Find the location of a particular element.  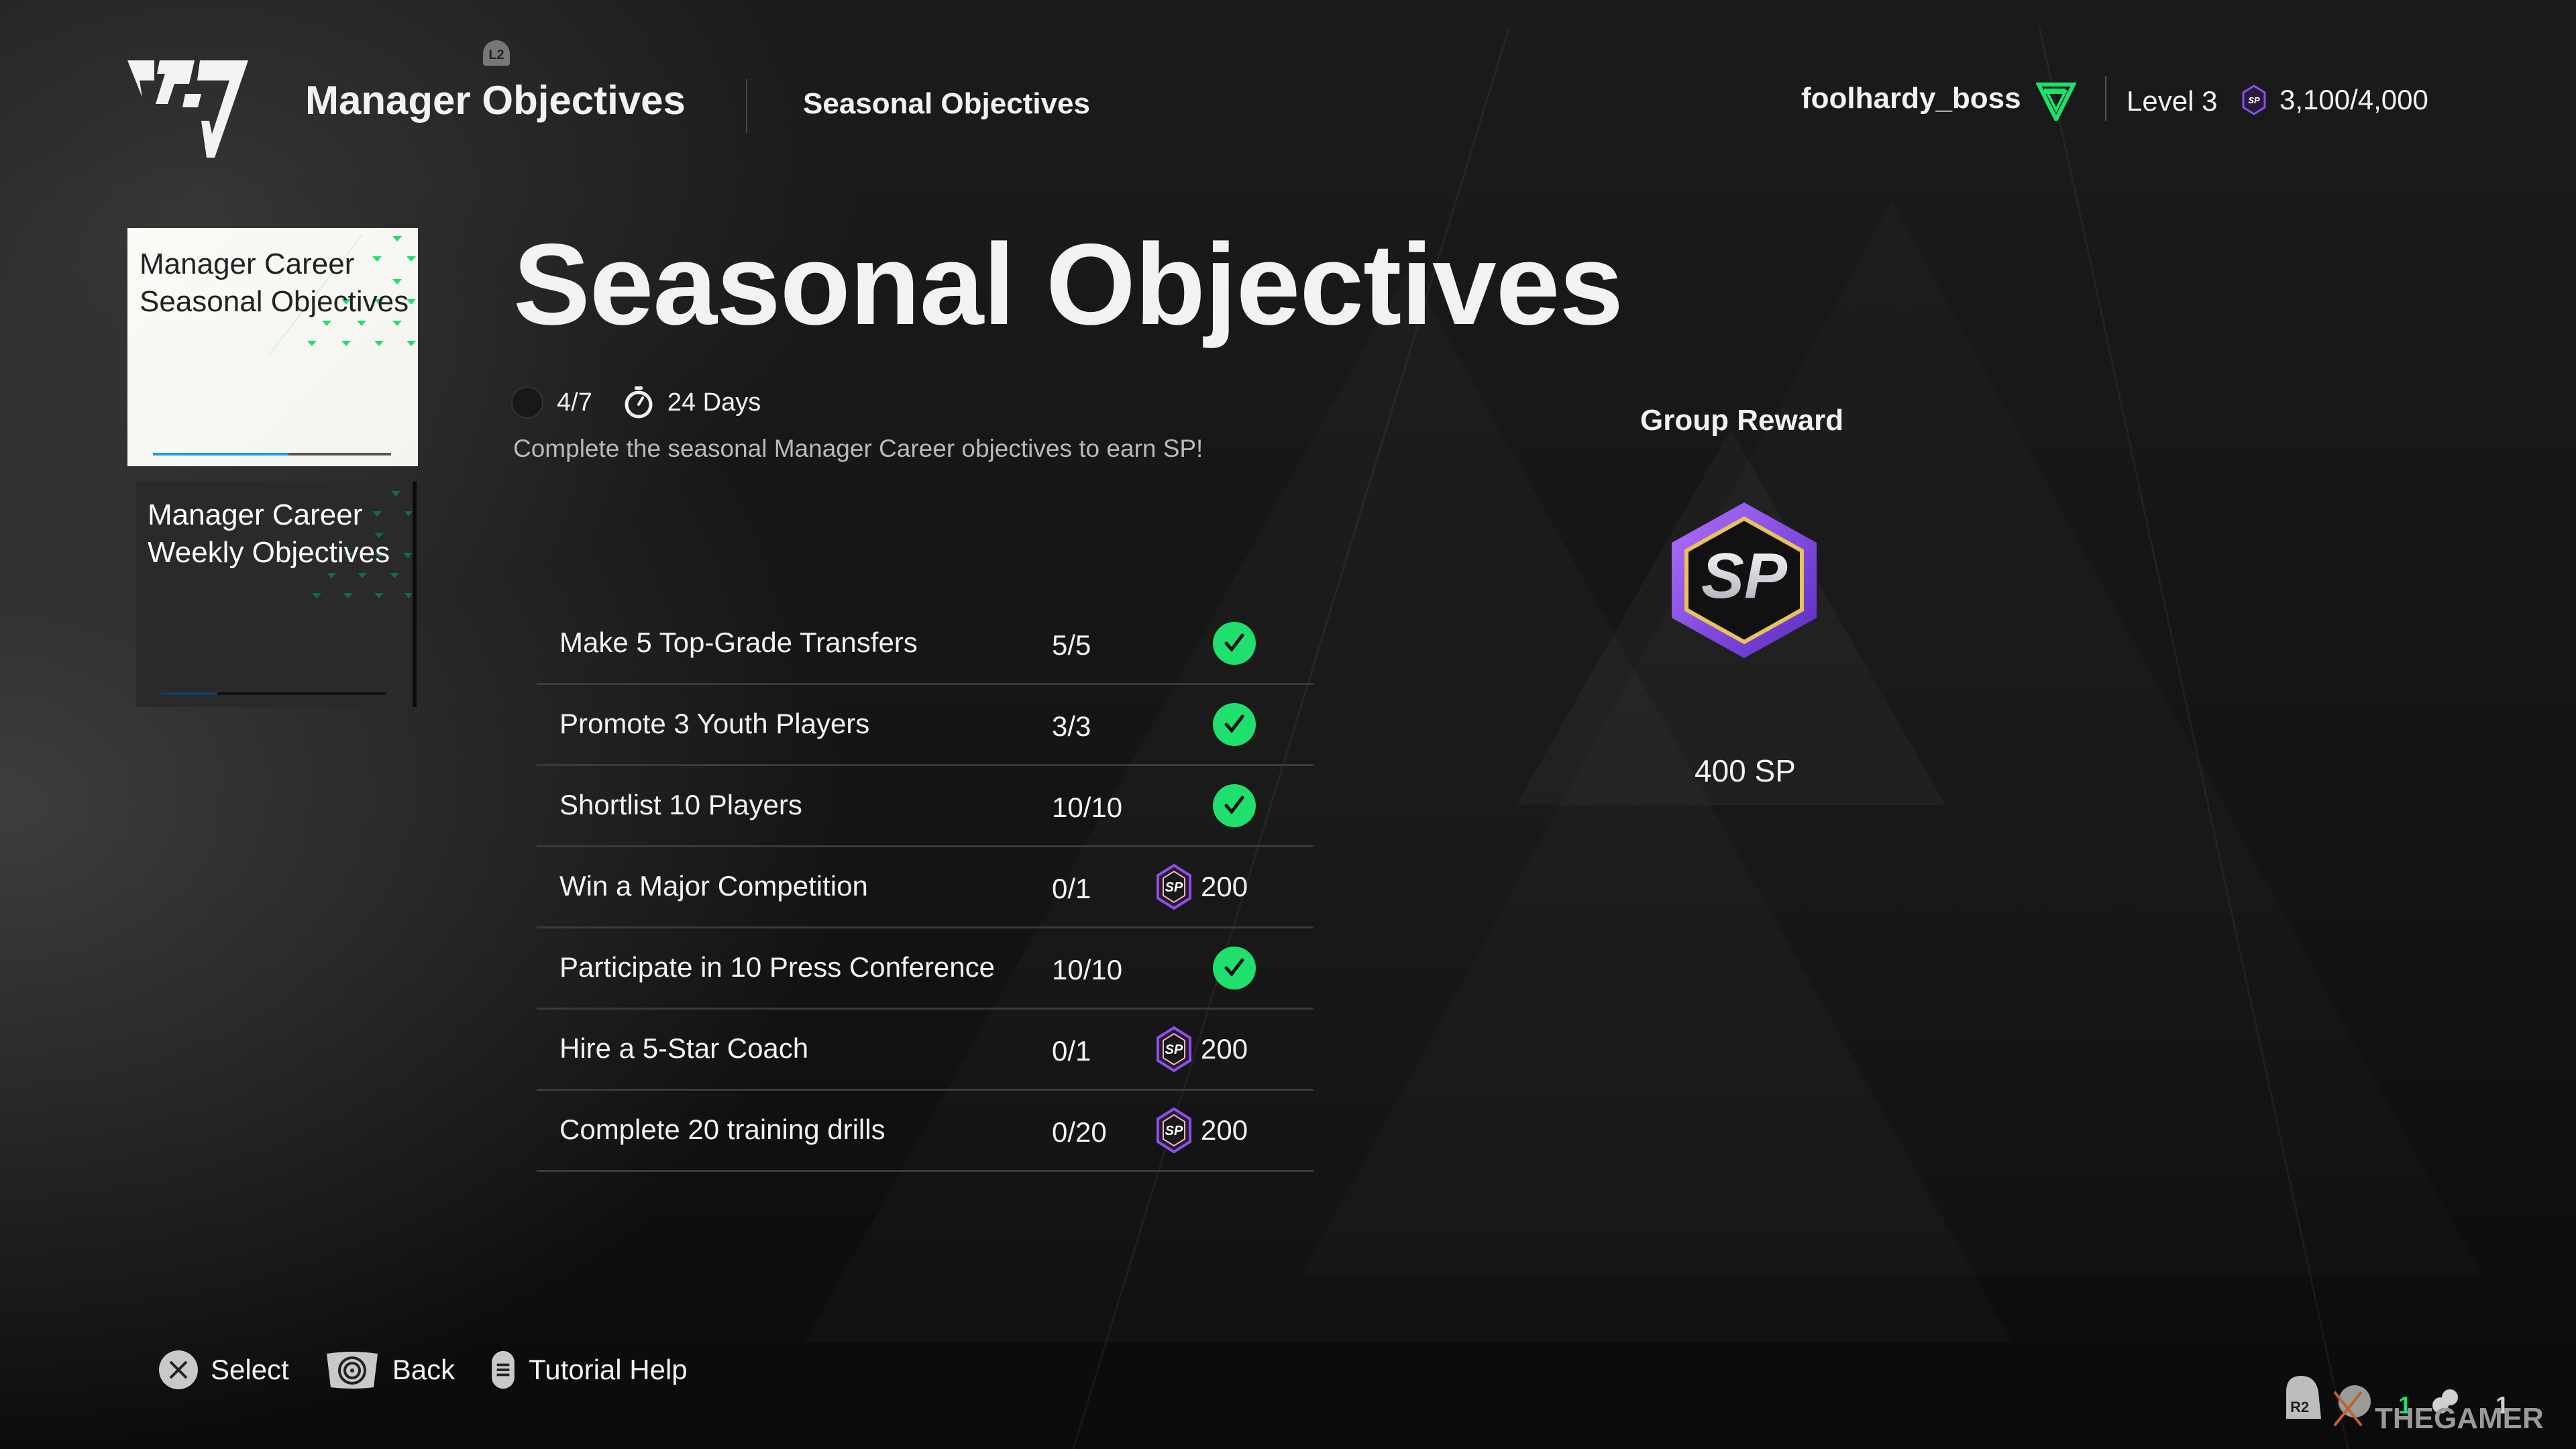

svg-text: R2 is located at coordinates (2299, 1407).